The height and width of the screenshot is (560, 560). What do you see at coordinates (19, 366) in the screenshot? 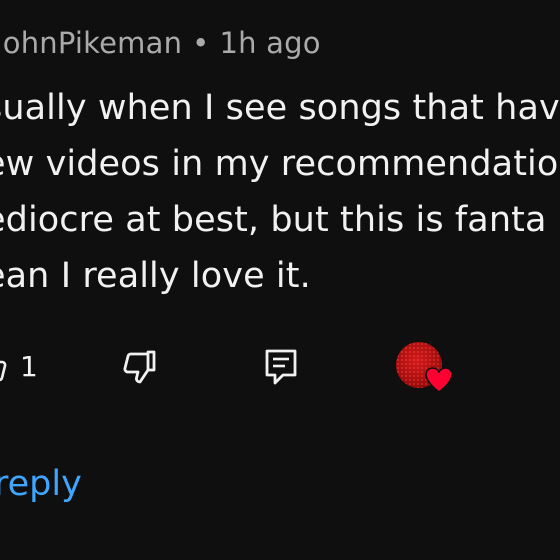
I see `like-button: 1` at bounding box center [19, 366].